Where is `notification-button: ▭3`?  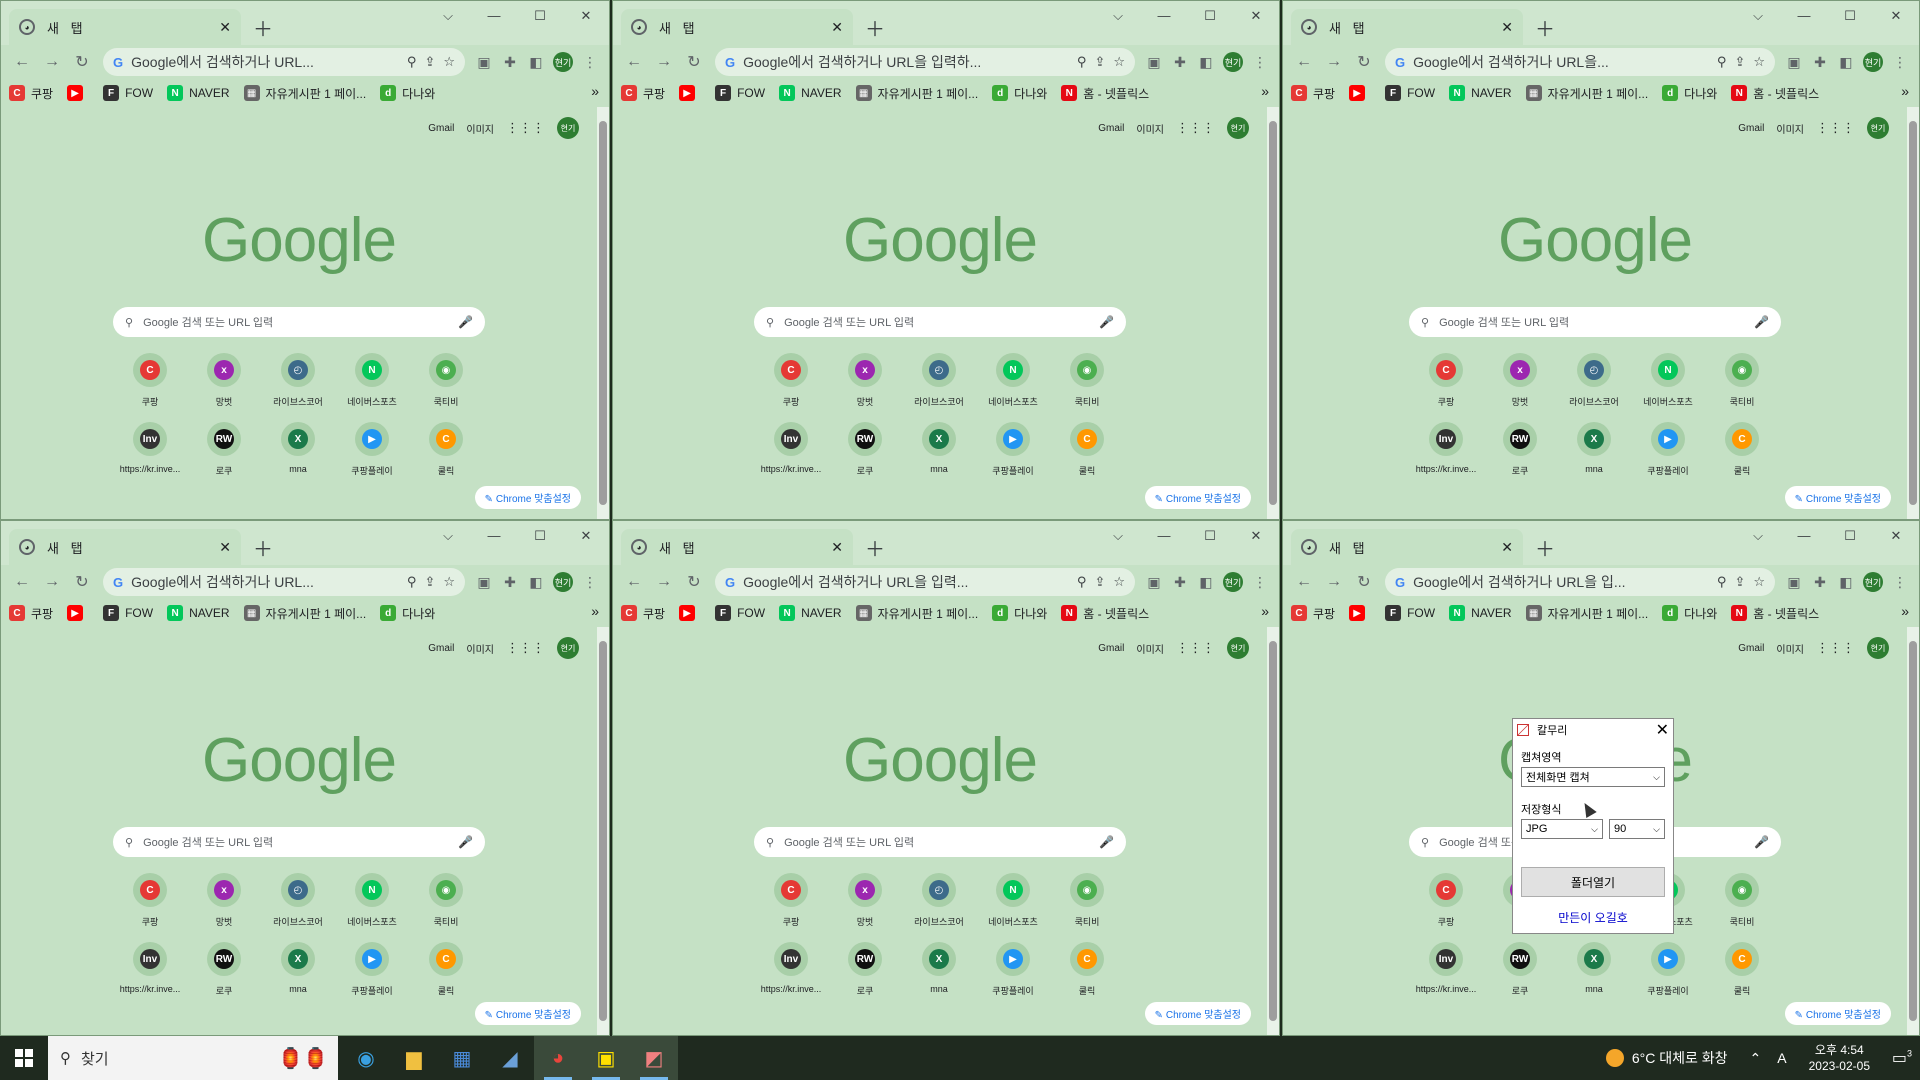
notification-button: ▭3 is located at coordinates (1902, 1058).